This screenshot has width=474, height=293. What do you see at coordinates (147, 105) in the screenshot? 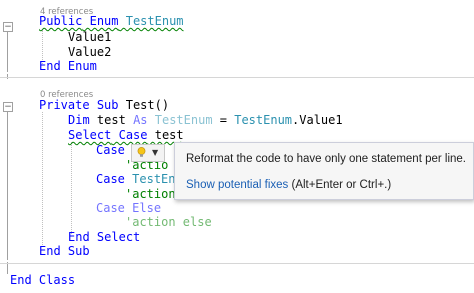
I see `sub-name: Test()` at bounding box center [147, 105].